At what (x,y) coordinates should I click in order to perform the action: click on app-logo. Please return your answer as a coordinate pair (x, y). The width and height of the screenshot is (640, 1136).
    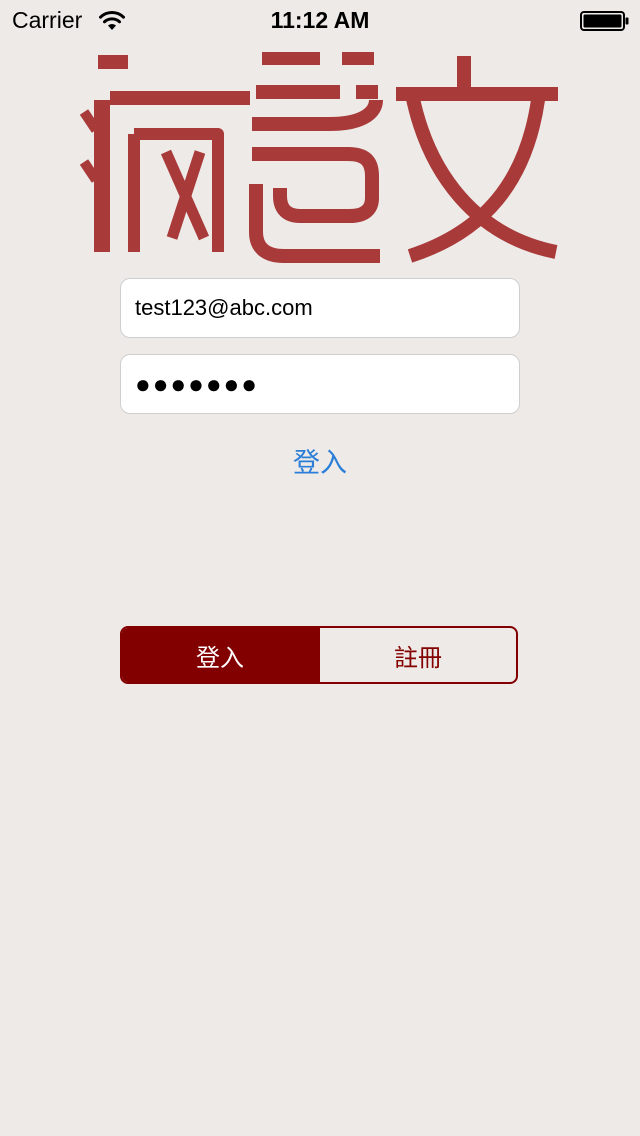
    Looking at the image, I should click on (319, 157).